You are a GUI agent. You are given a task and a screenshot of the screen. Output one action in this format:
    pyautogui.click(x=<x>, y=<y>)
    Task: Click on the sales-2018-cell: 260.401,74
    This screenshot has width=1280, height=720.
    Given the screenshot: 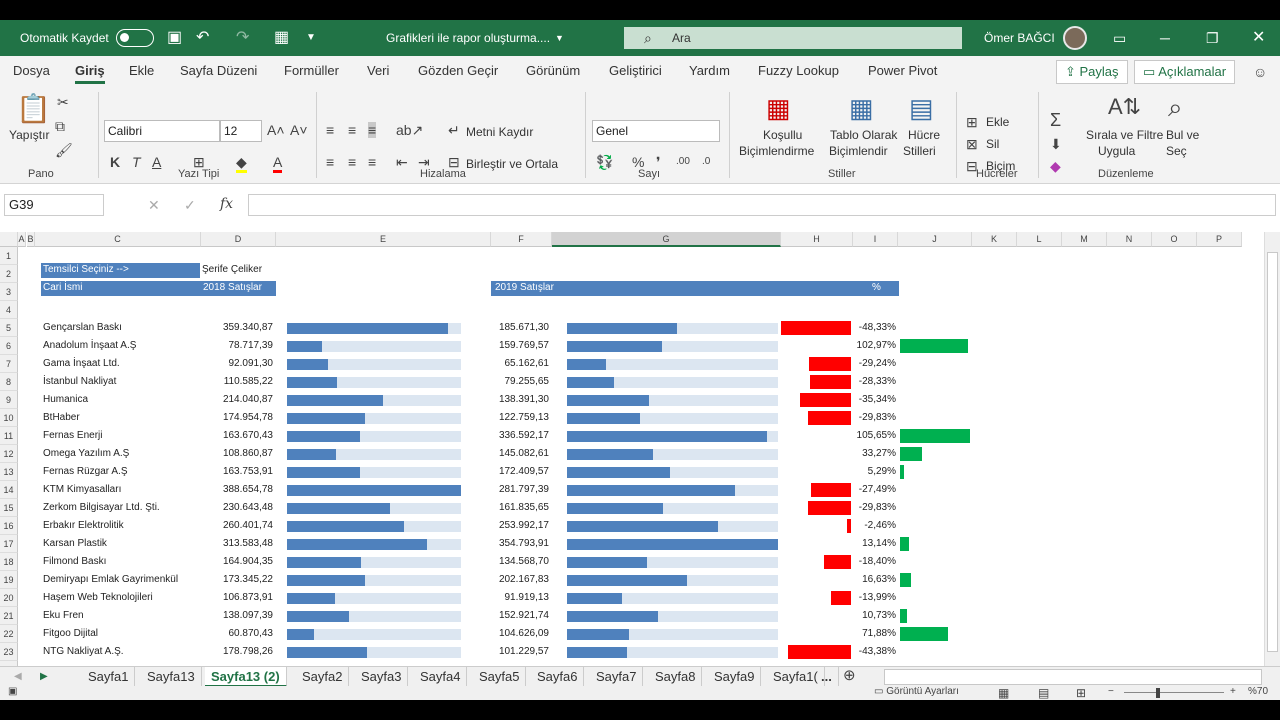 What is the action you would take?
    pyautogui.click(x=237, y=526)
    